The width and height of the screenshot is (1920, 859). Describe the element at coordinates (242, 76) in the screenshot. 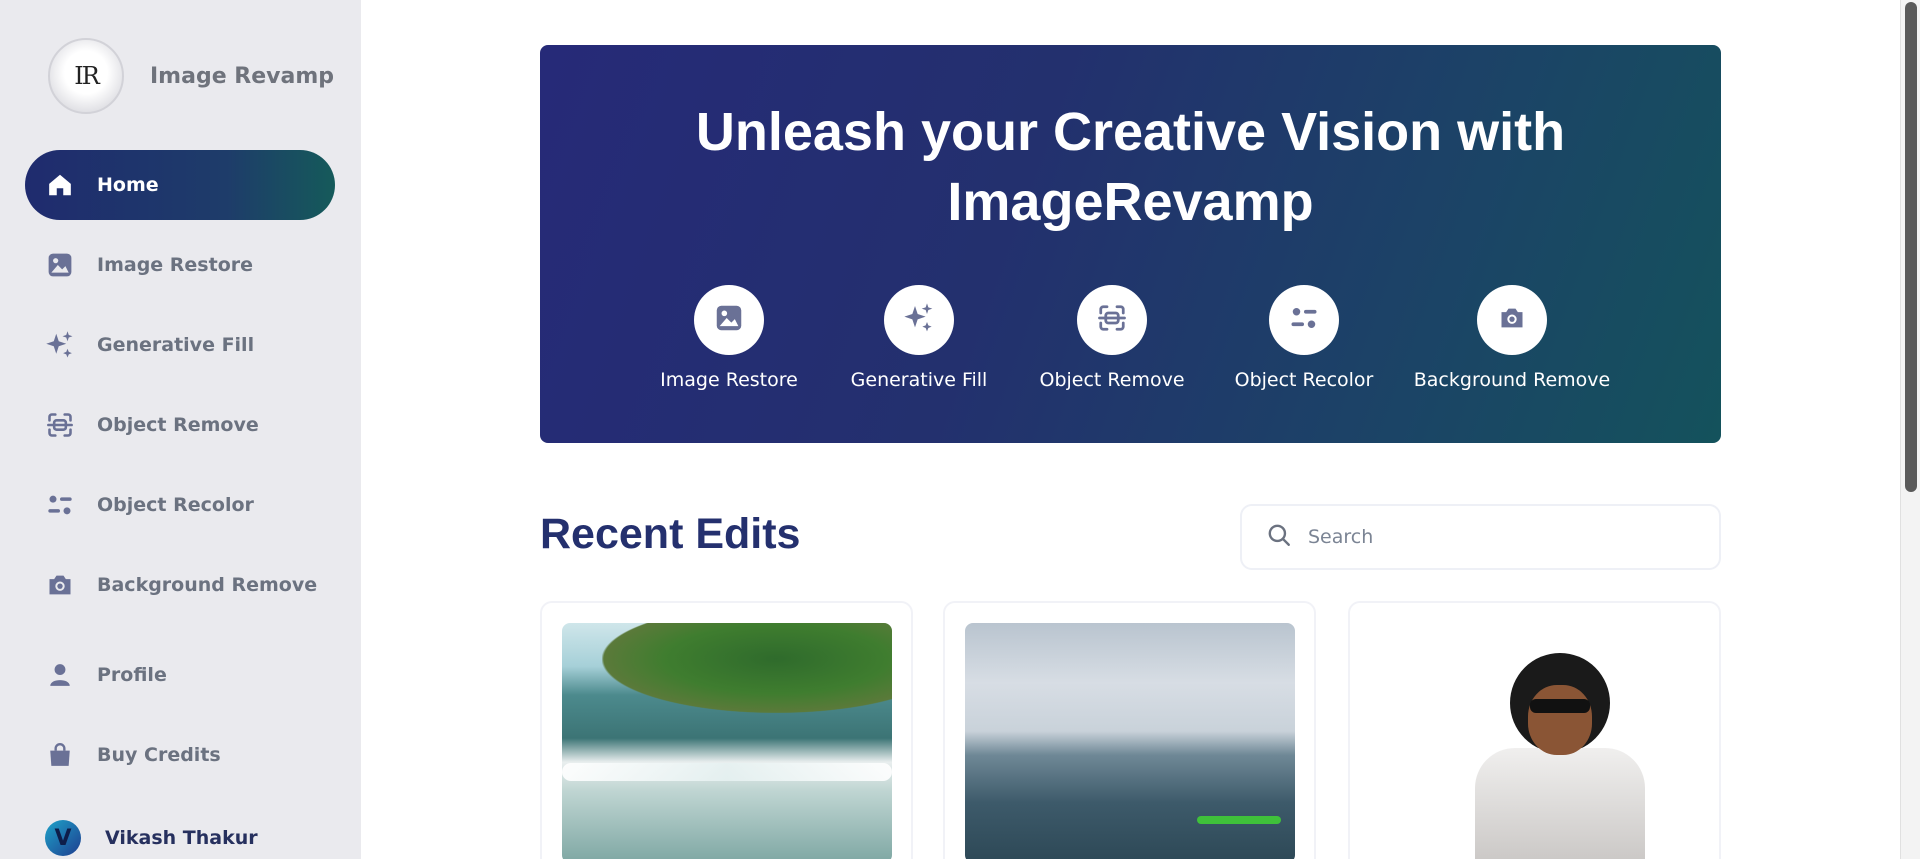

I see `brand-name: Image Revamp` at that location.